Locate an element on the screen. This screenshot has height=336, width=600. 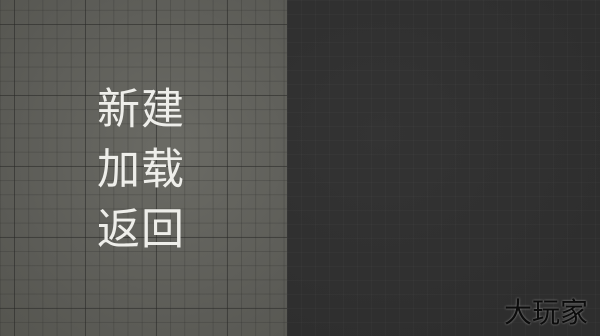
load-game-button: 加载 is located at coordinates (141, 170).